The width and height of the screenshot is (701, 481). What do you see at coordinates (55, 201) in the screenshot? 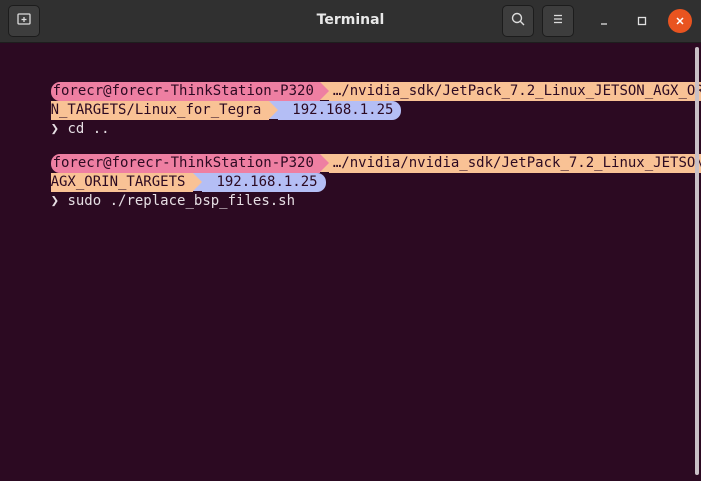
I see `prompt-symbol: ❯` at bounding box center [55, 201].